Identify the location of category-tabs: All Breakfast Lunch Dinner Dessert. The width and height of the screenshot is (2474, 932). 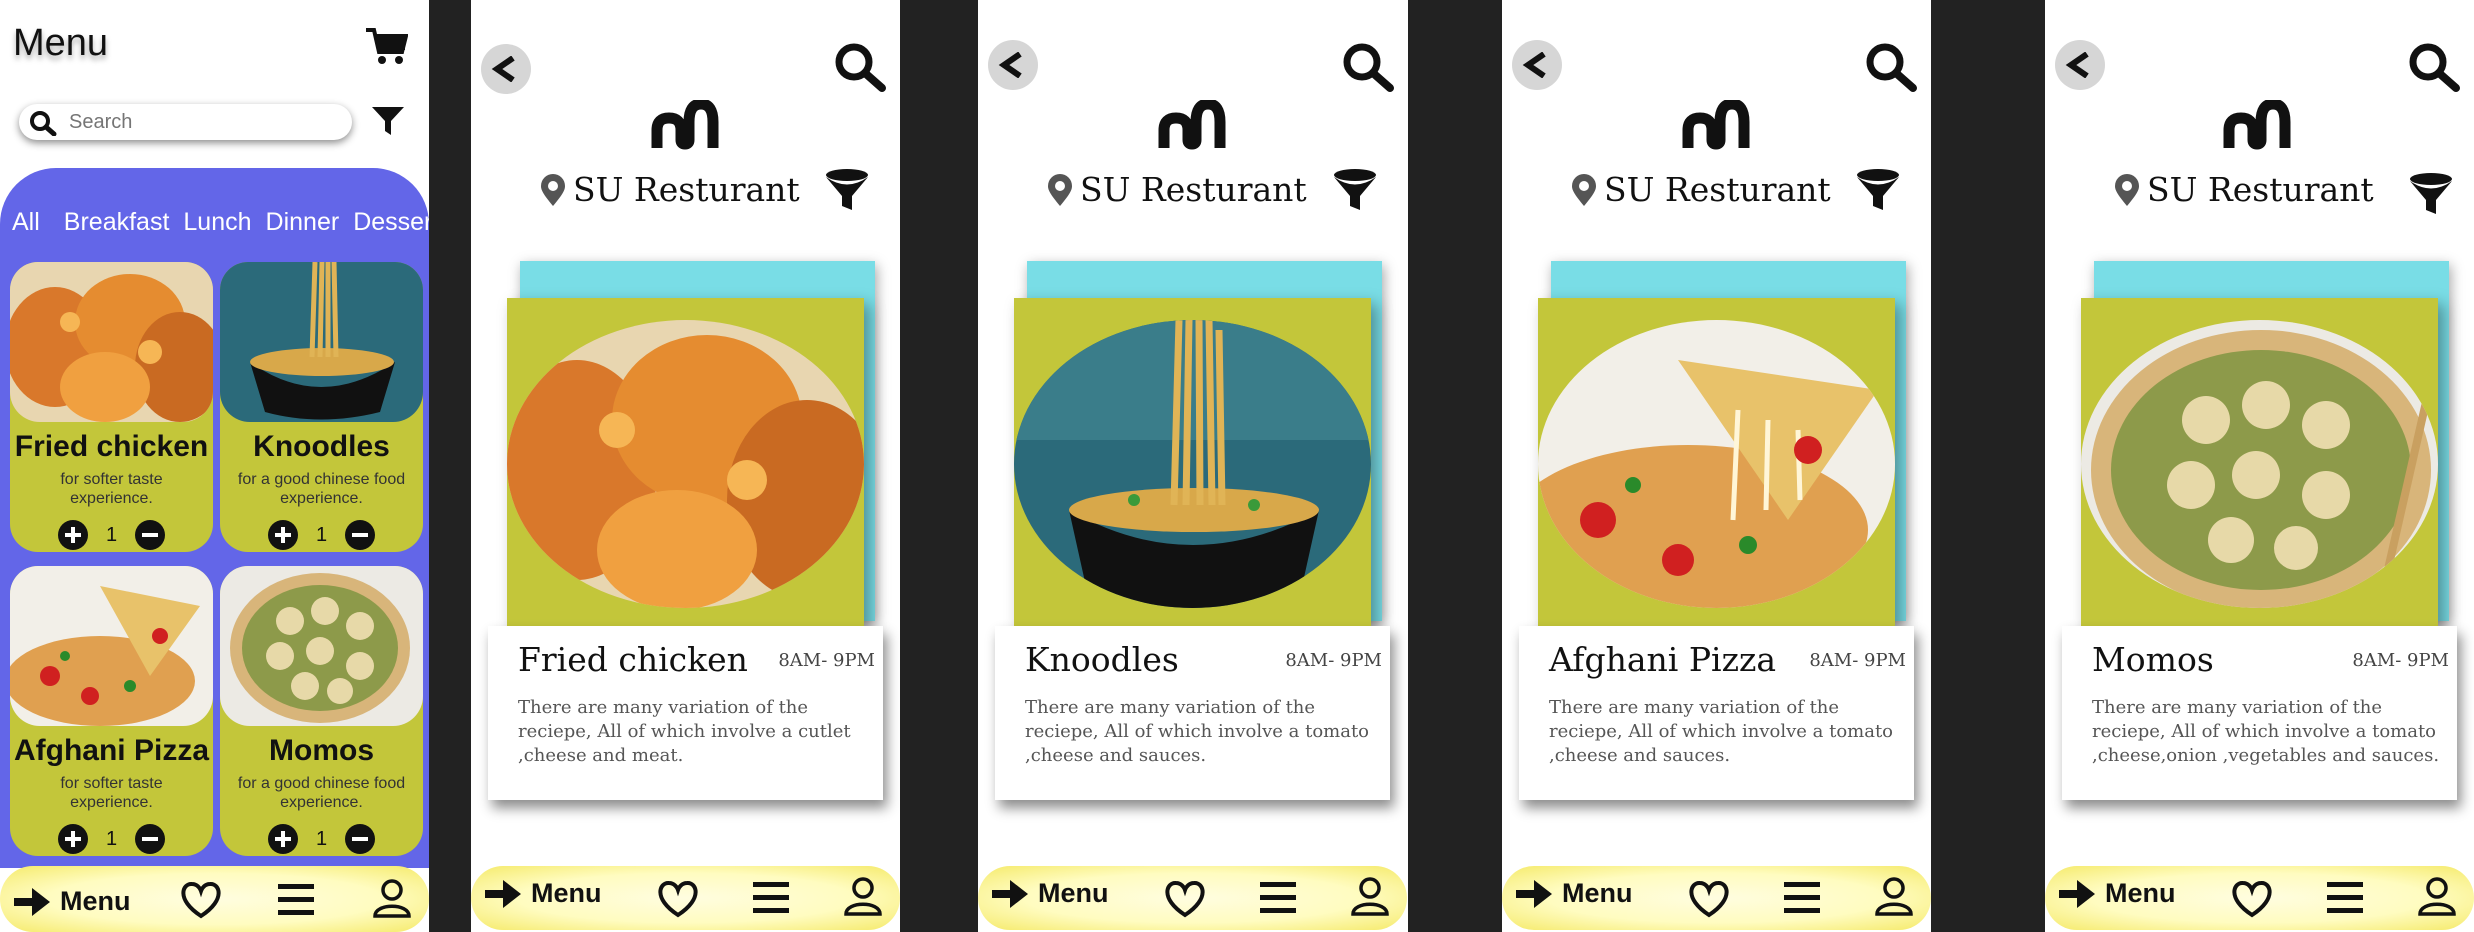
(220, 222).